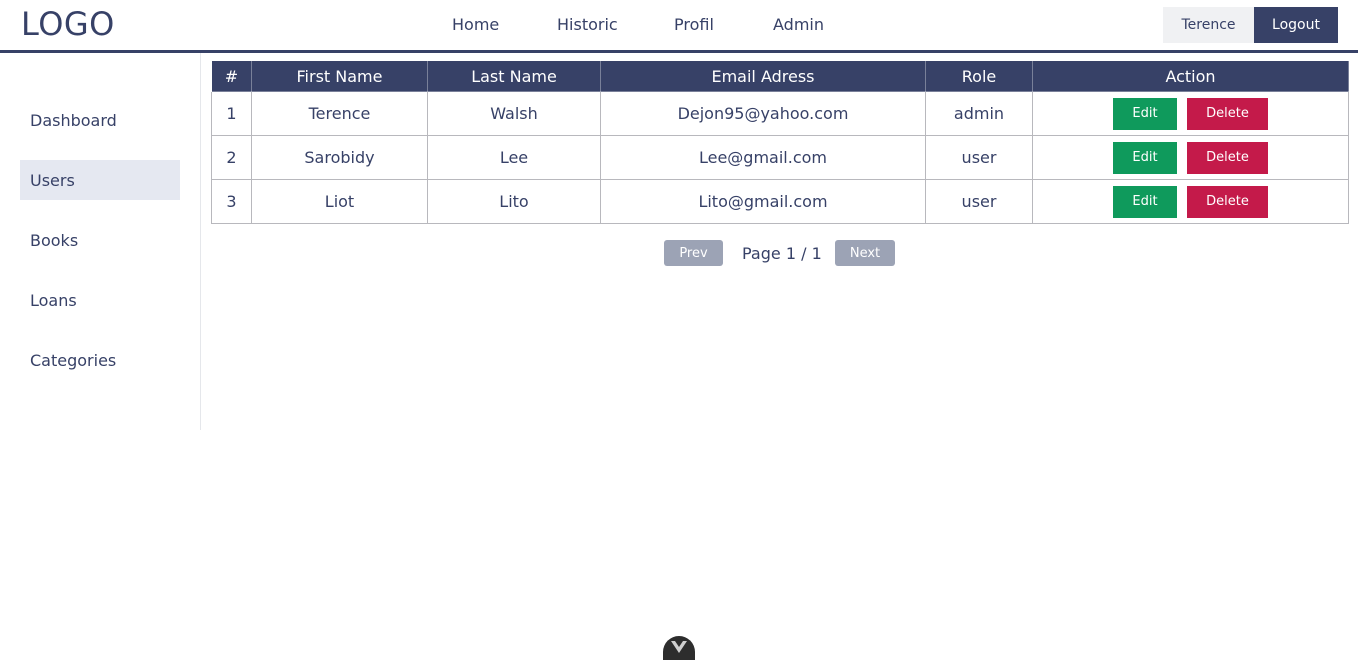 The image size is (1358, 660). What do you see at coordinates (68, 24) in the screenshot?
I see `logo: LOGO` at bounding box center [68, 24].